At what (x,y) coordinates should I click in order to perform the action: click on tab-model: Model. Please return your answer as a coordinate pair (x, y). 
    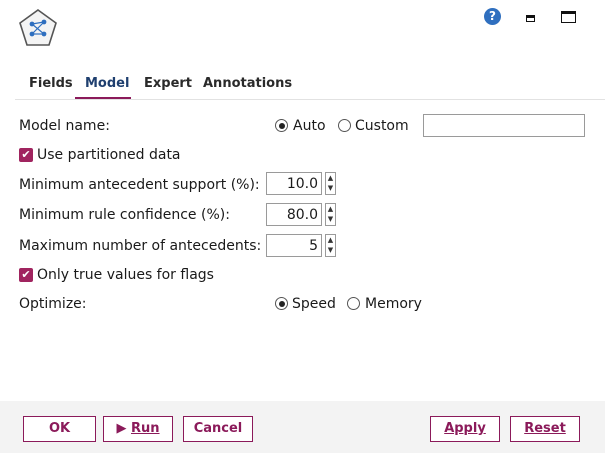
    Looking at the image, I should click on (107, 83).